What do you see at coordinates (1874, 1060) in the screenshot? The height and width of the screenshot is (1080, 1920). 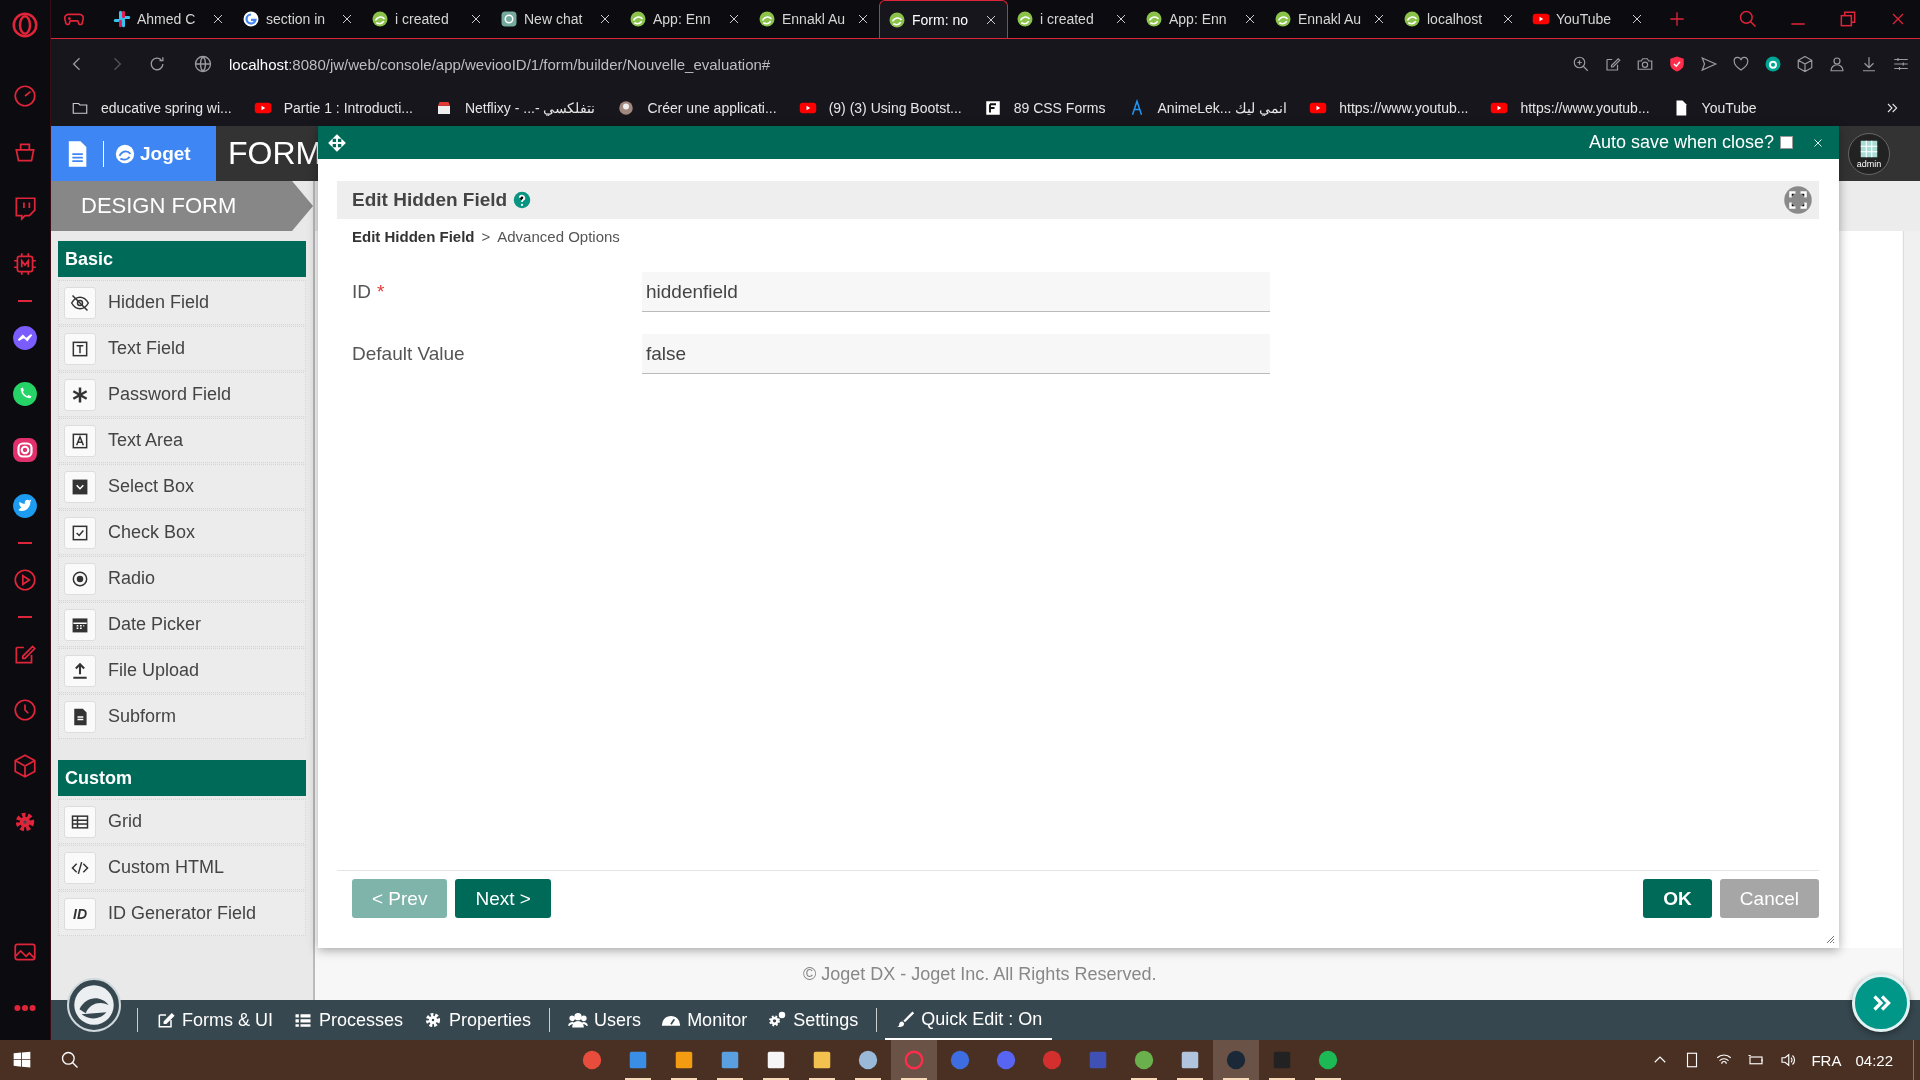 I see `clock-text: 04:22` at bounding box center [1874, 1060].